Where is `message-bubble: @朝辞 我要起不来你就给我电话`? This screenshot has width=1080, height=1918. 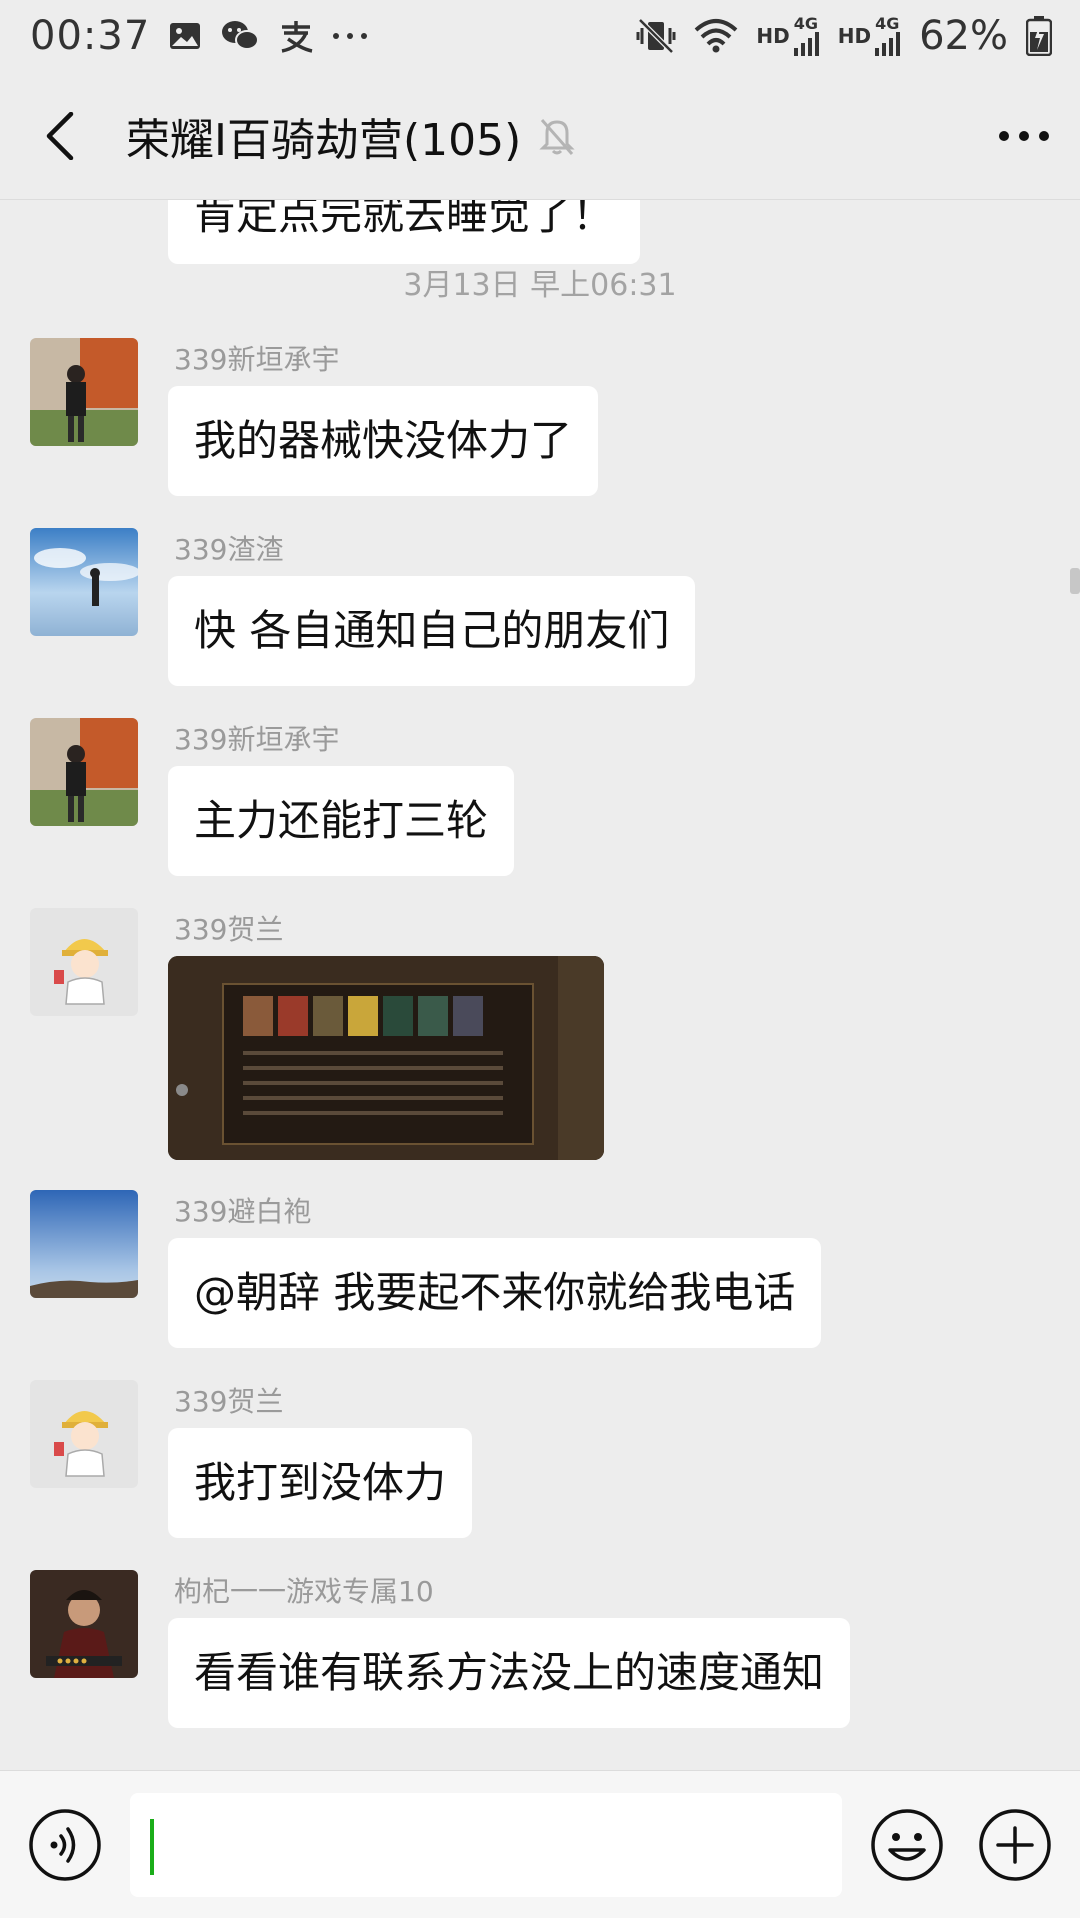
message-bubble: @朝辞 我要起不来你就给我电话 is located at coordinates (495, 1293).